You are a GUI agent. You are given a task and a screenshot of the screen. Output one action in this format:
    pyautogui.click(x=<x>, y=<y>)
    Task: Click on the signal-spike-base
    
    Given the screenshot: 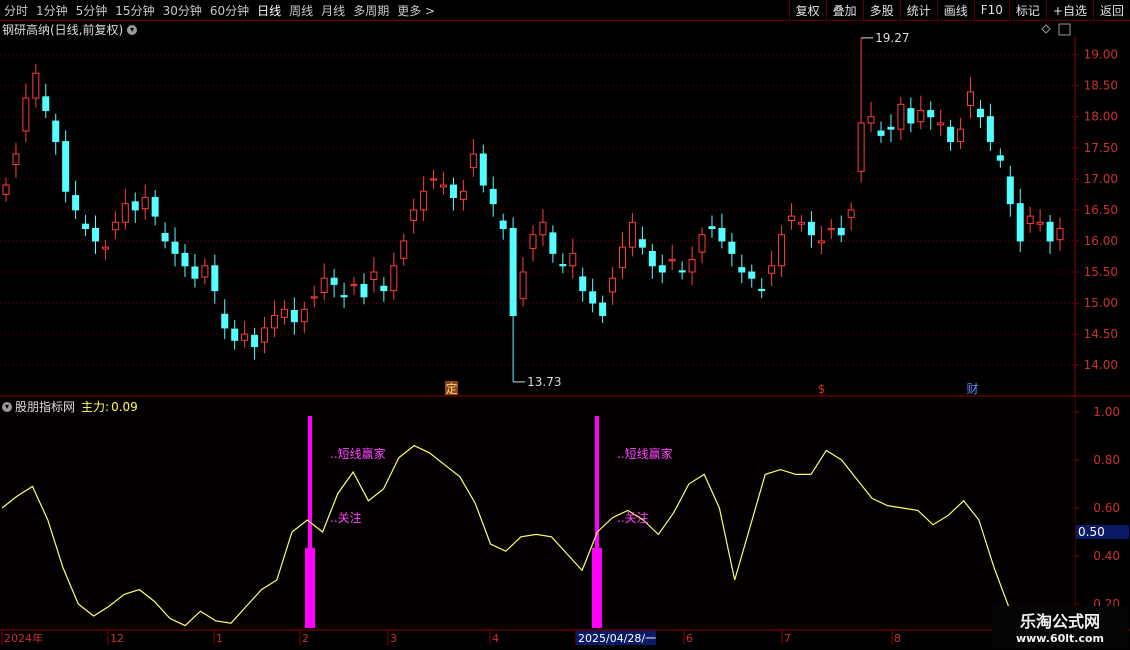 What is the action you would take?
    pyautogui.click(x=310, y=588)
    